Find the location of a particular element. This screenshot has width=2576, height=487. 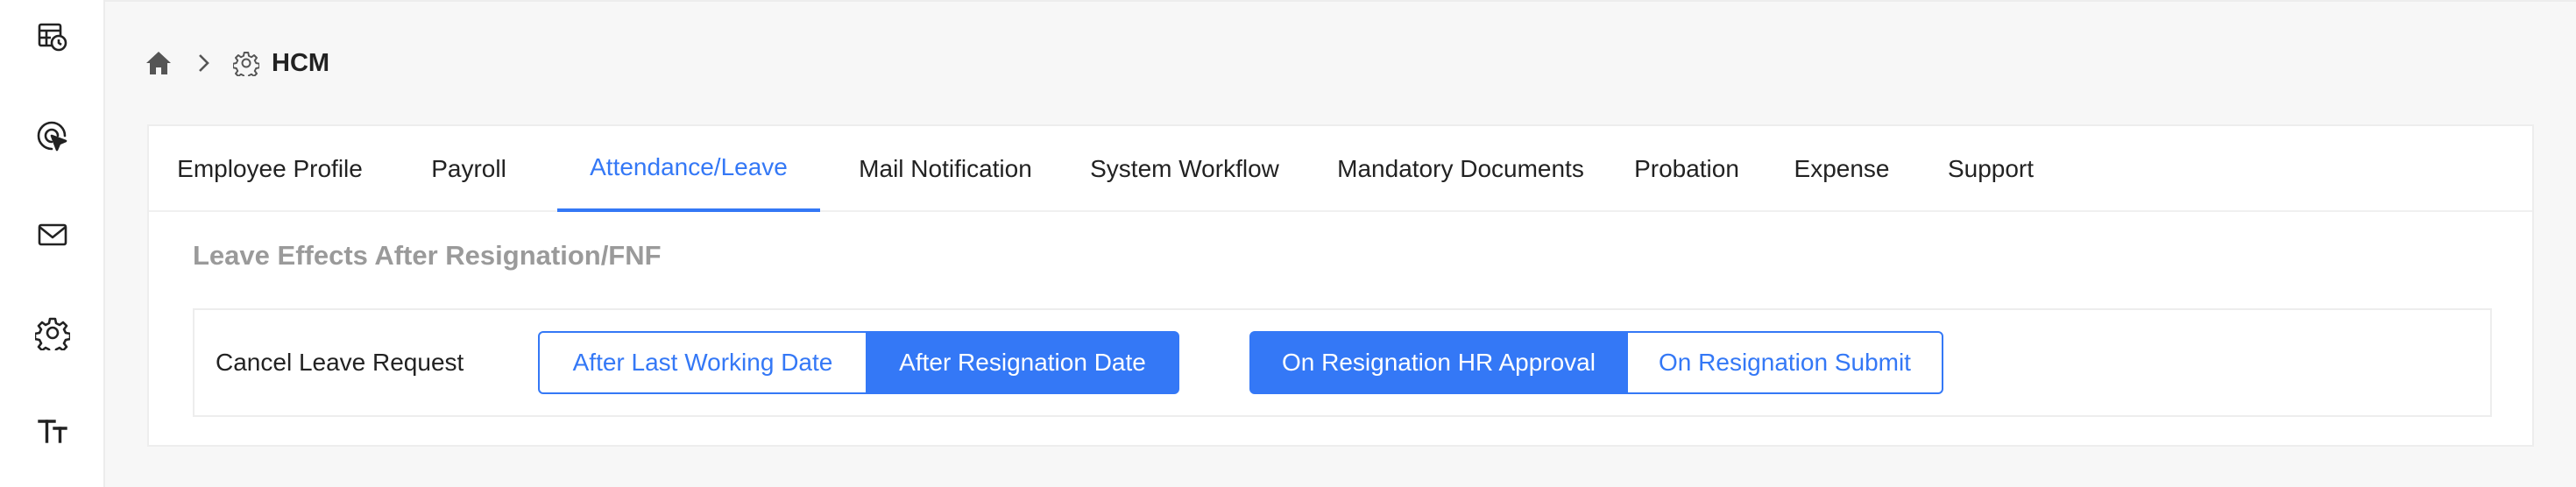

tab-employee-profile: Employee Profile is located at coordinates (269, 169).